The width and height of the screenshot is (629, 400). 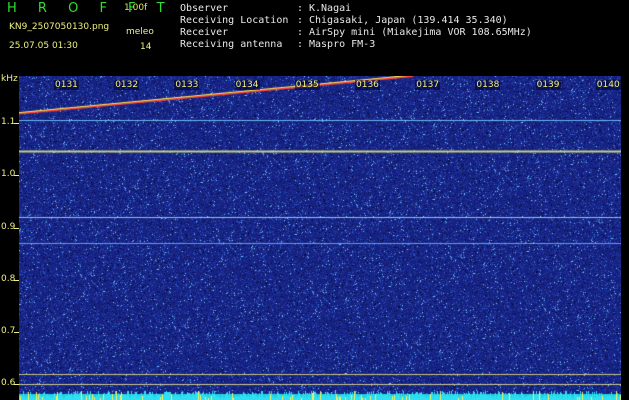 What do you see at coordinates (408, 20) in the screenshot?
I see `location-value: Chigasaki, Japan (139.414 35.340)` at bounding box center [408, 20].